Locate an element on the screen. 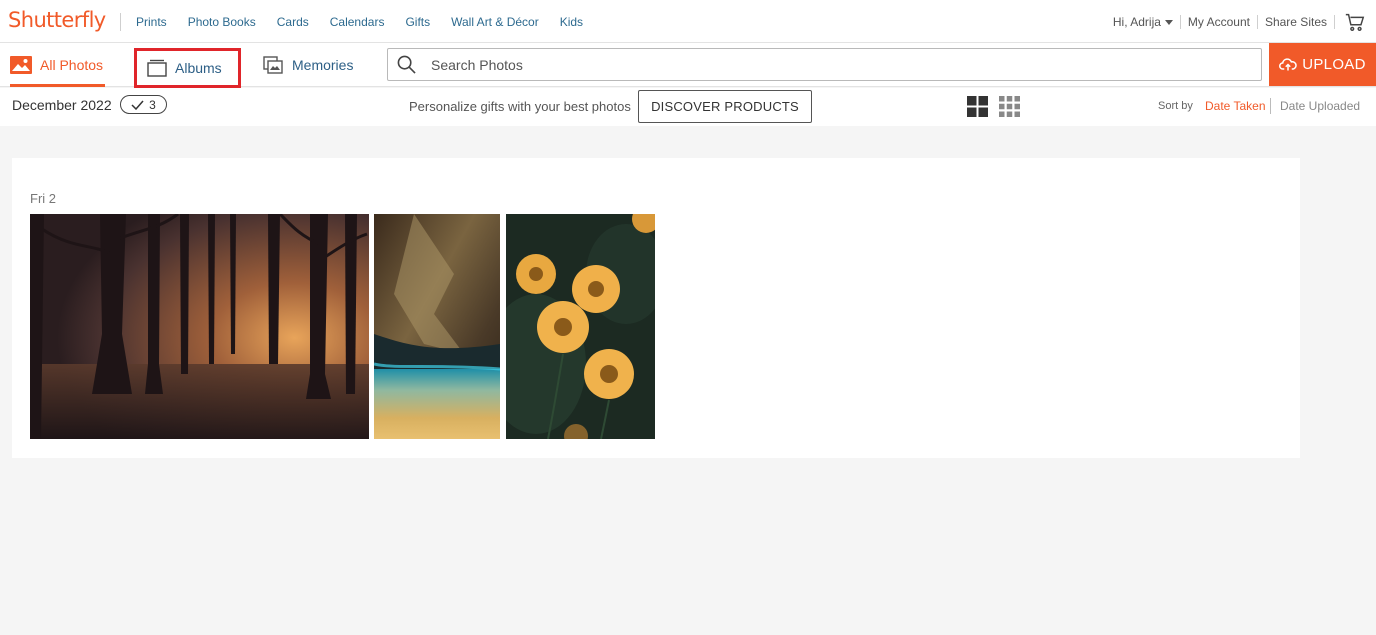 The width and height of the screenshot is (1376, 635). tab-all-photos-label: All Photos is located at coordinates (72, 64).